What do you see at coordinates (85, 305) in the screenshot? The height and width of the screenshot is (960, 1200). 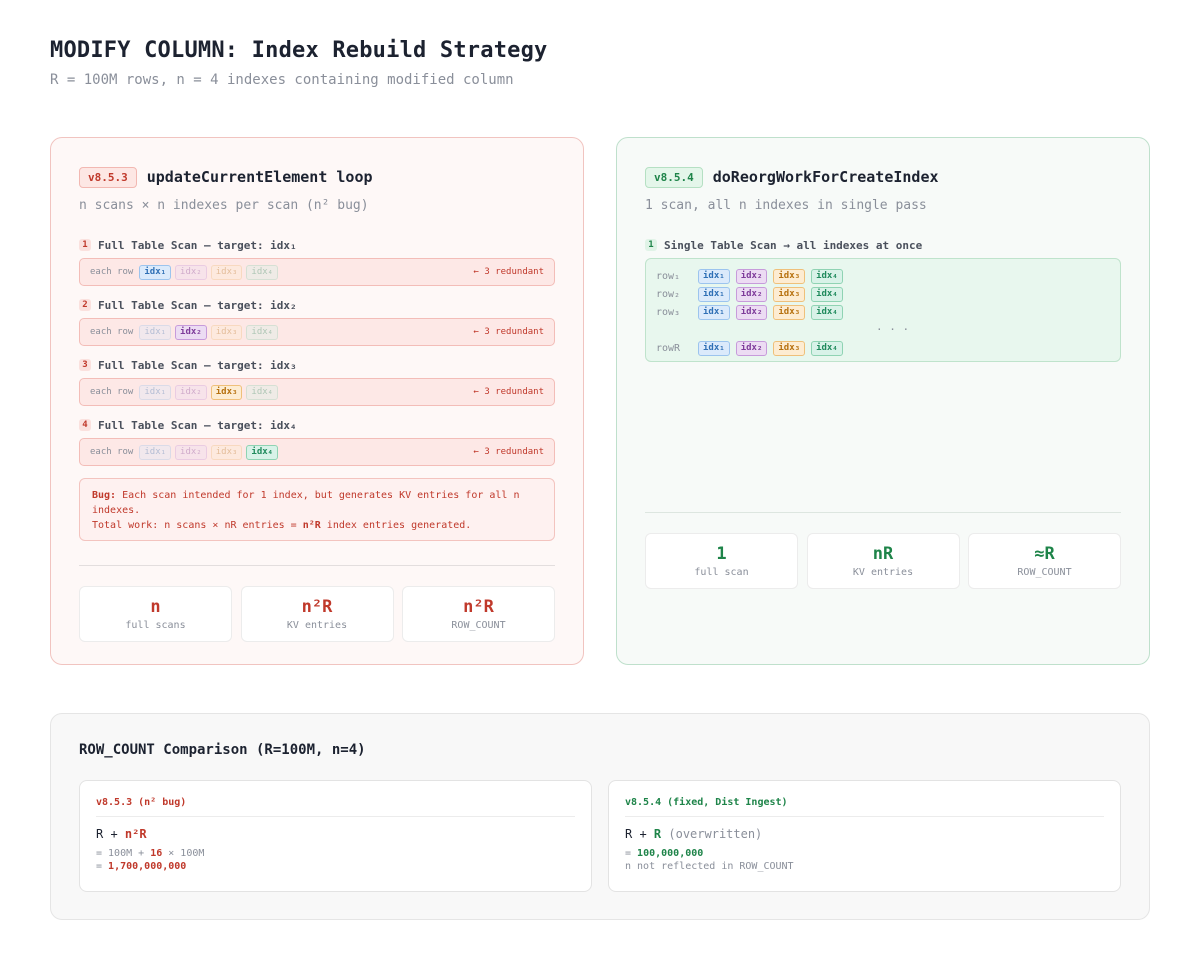 I see `scan-number: 2` at bounding box center [85, 305].